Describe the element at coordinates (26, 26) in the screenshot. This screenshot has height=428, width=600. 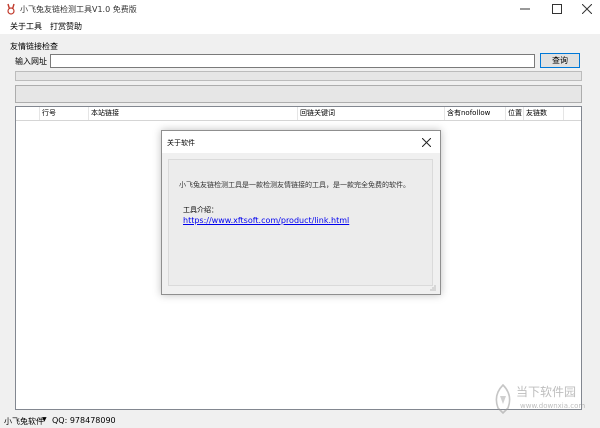
I see `menu-item-about: 关于工具` at that location.